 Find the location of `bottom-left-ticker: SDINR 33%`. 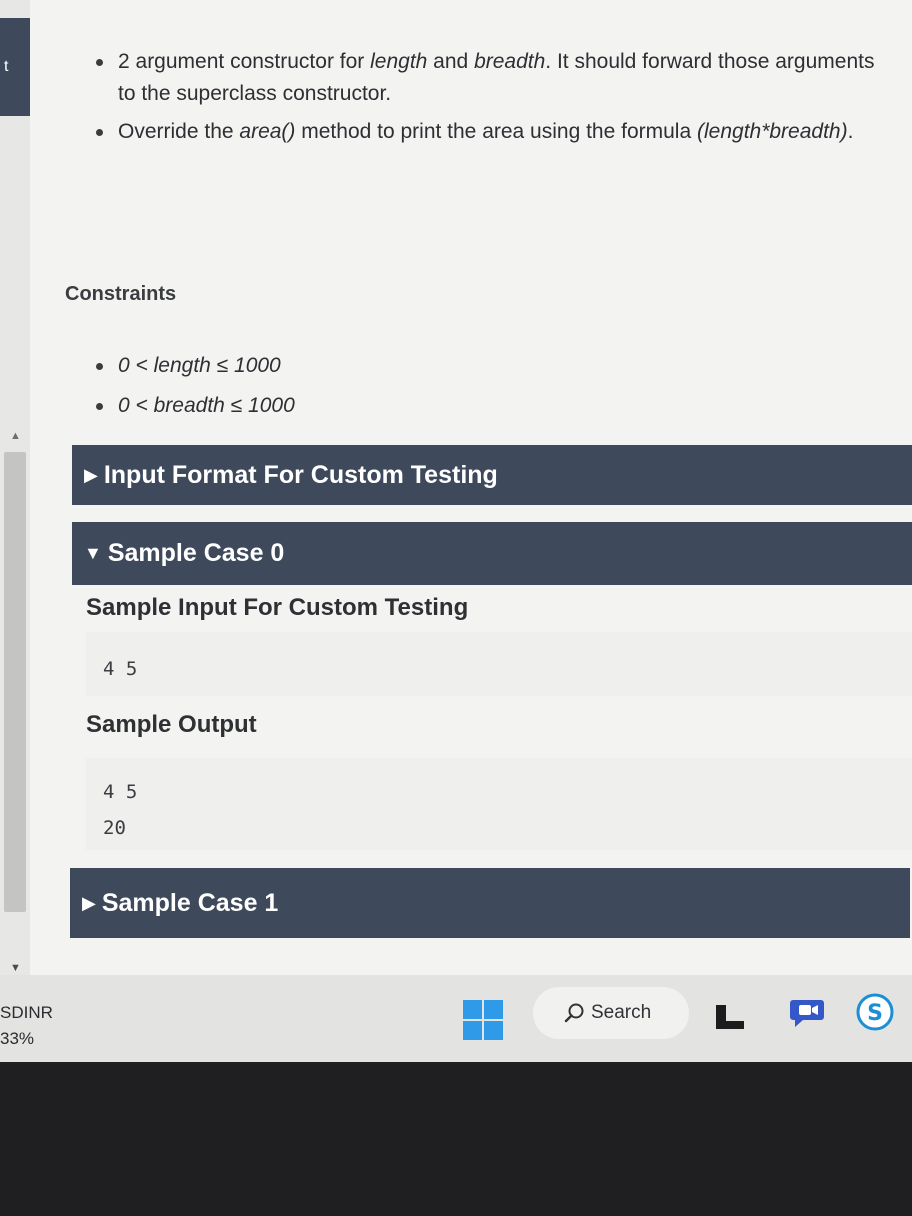

bottom-left-ticker: SDINR 33% is located at coordinates (26, 1026).